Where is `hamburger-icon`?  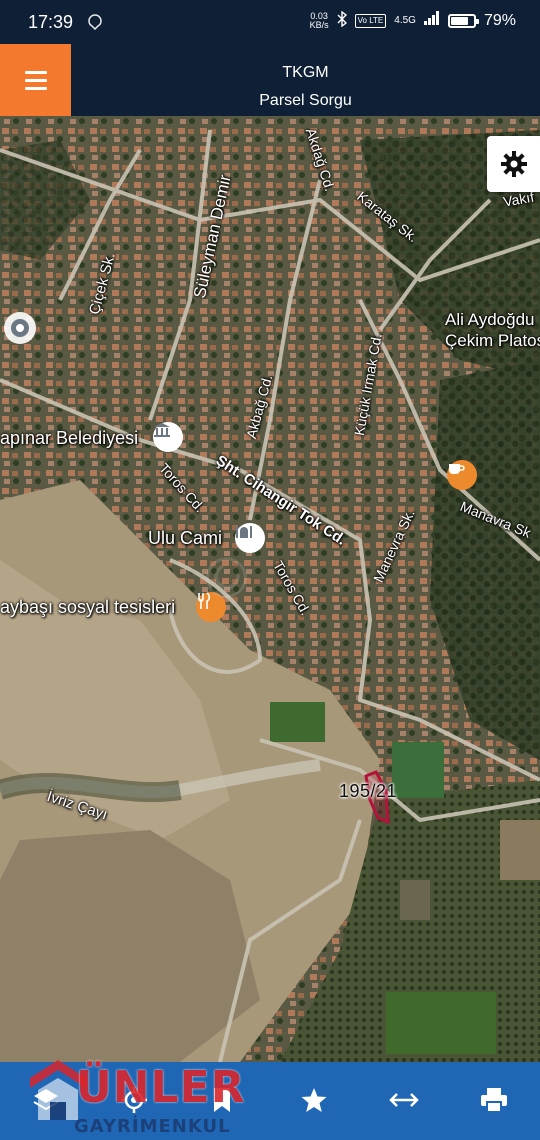
hamburger-icon is located at coordinates (35, 72).